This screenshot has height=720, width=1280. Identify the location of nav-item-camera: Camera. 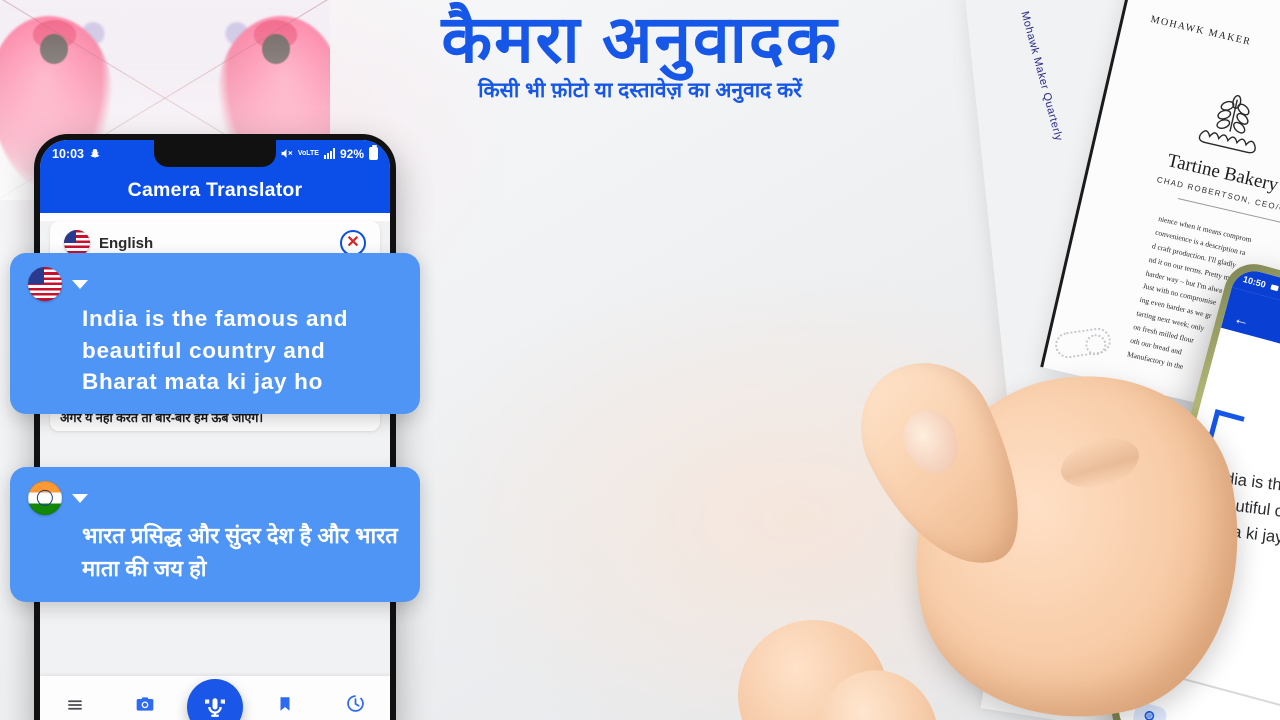
(145, 707).